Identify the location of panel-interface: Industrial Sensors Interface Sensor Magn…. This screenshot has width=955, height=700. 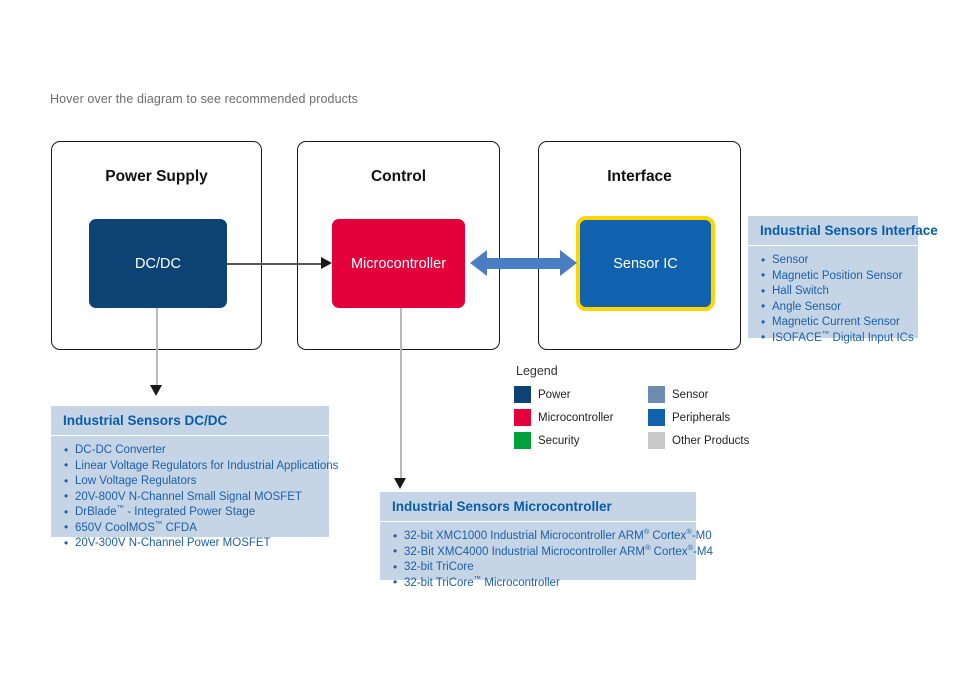
(843, 280).